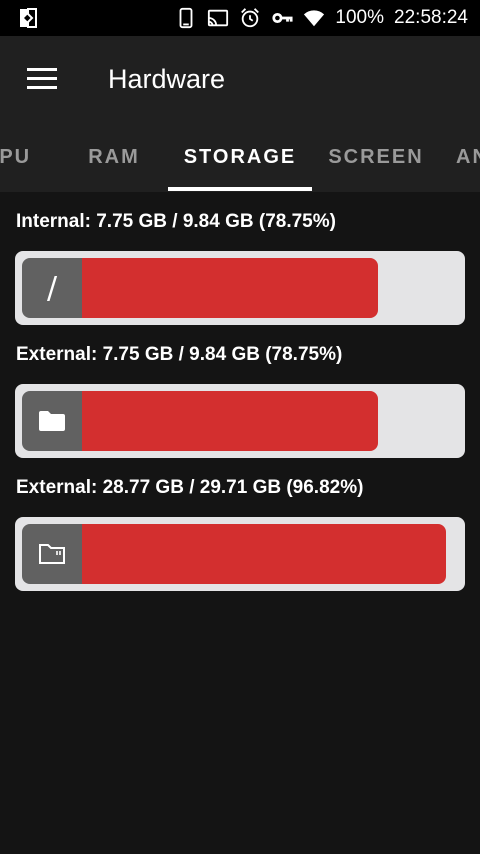  What do you see at coordinates (360, 17) in the screenshot?
I see `battery-text: 100%` at bounding box center [360, 17].